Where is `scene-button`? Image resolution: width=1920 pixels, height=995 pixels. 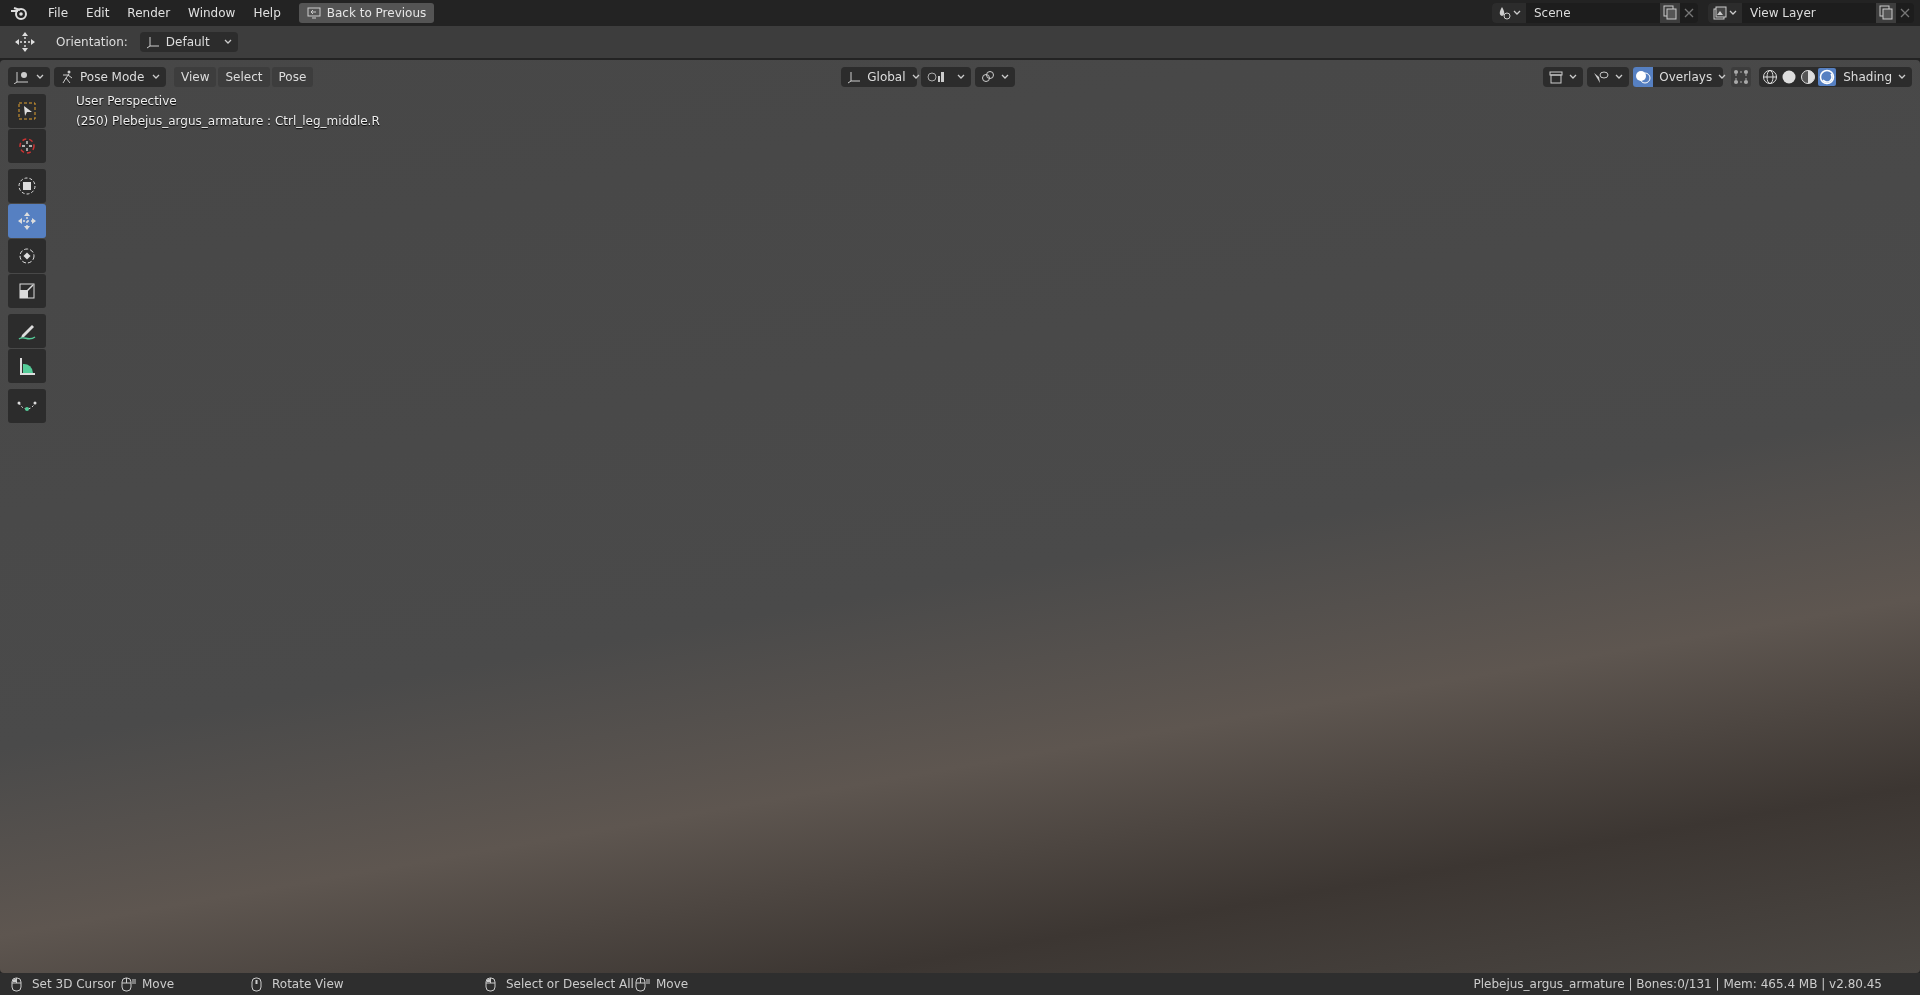 scene-button is located at coordinates (1509, 13).